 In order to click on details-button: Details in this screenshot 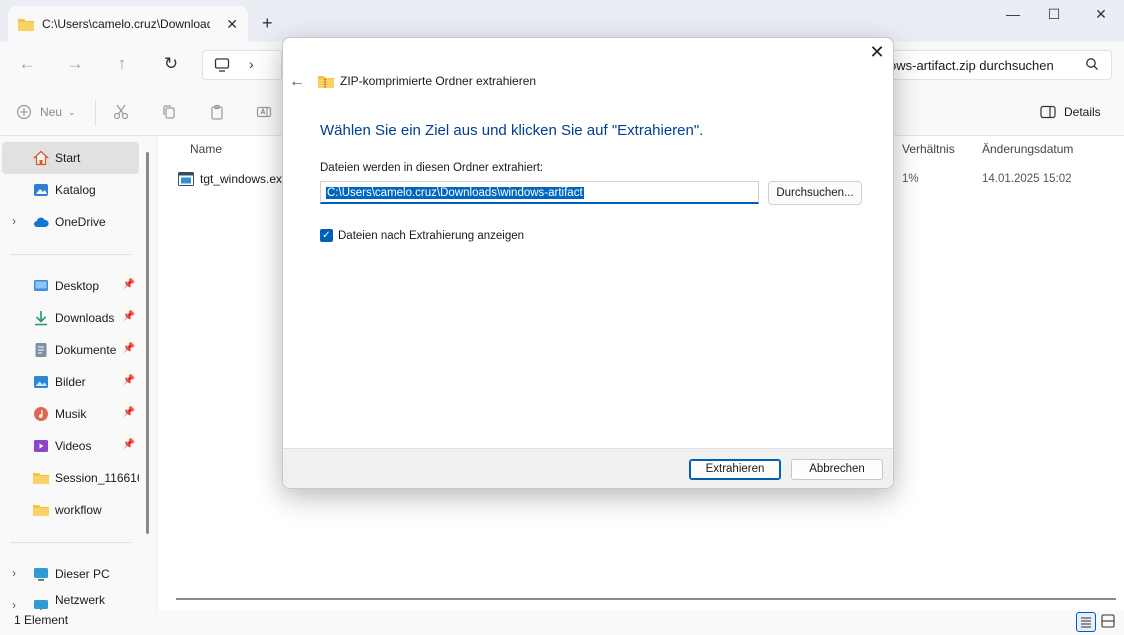, I will do `click(1070, 112)`.